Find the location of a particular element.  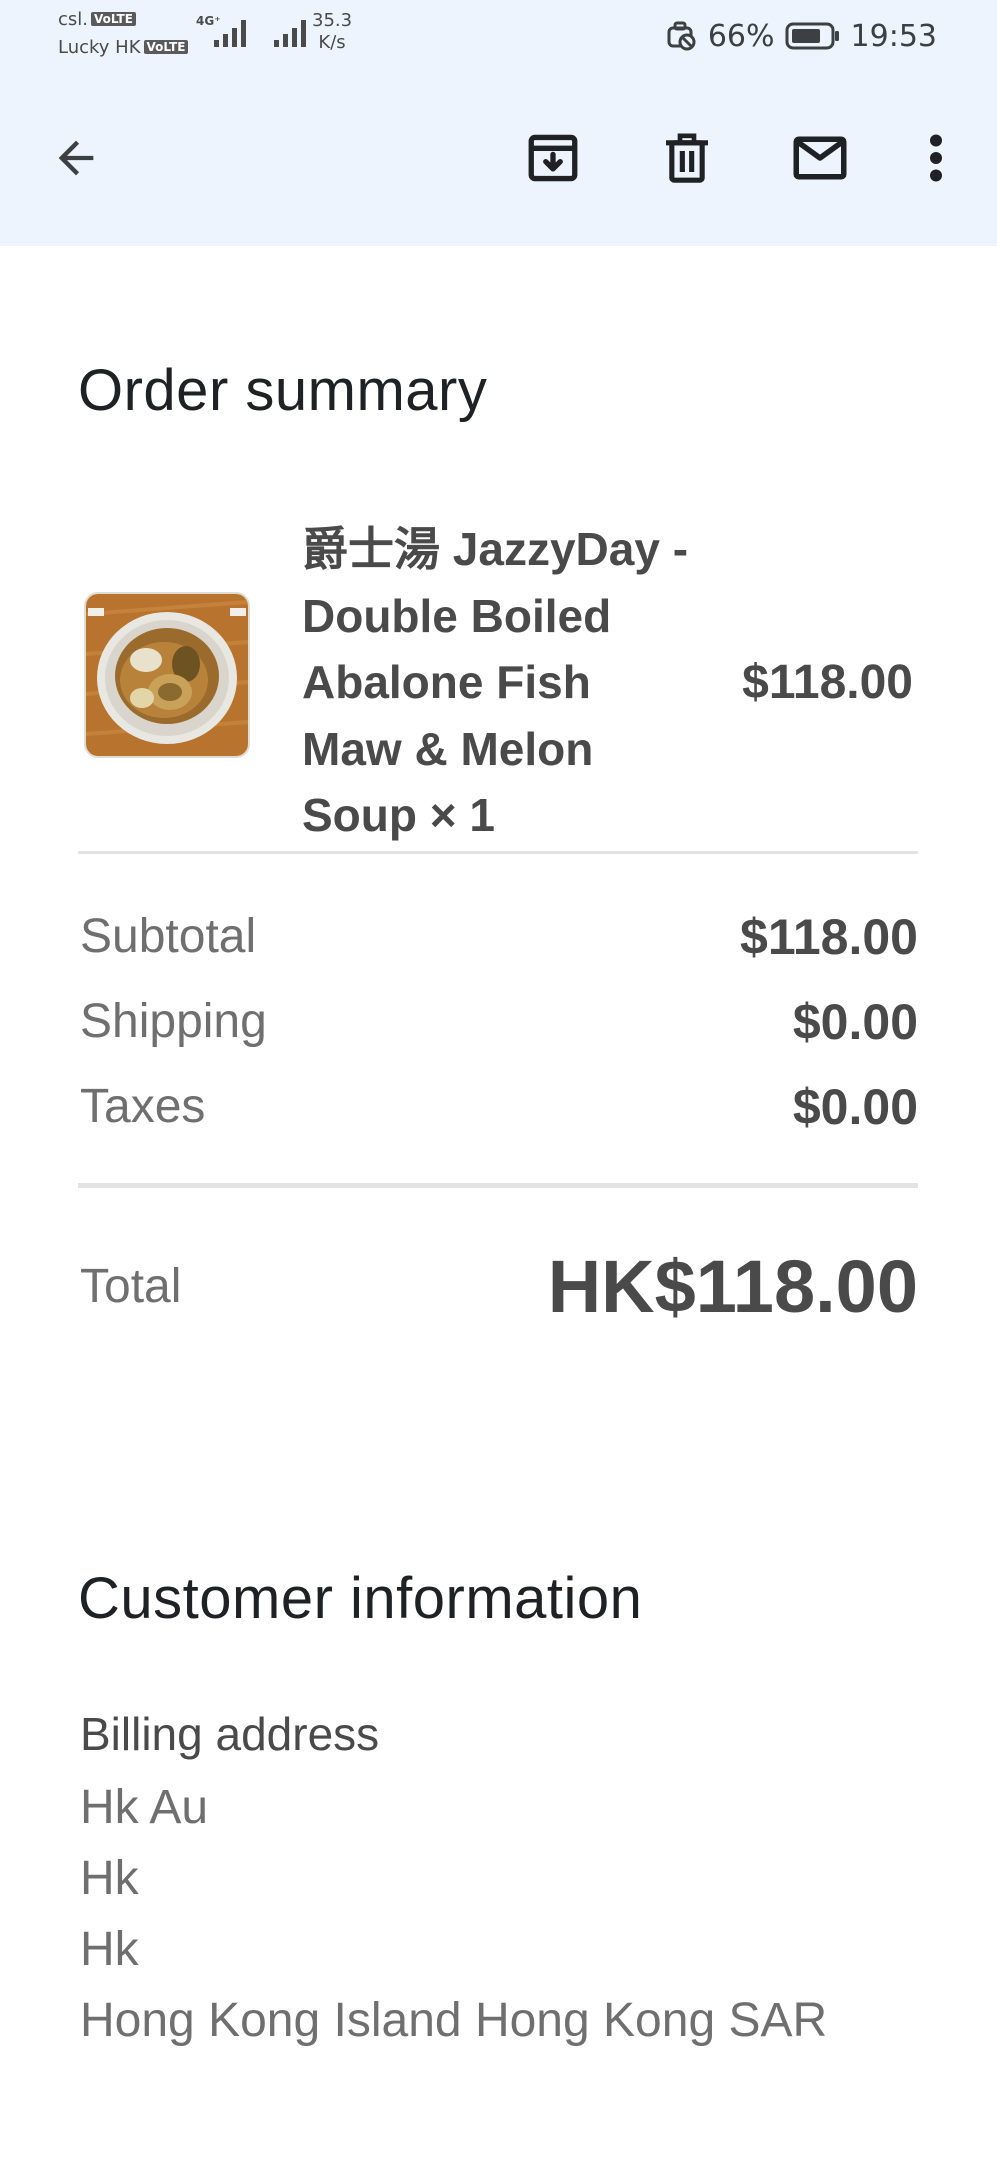

signal-icon is located at coordinates (230, 33).